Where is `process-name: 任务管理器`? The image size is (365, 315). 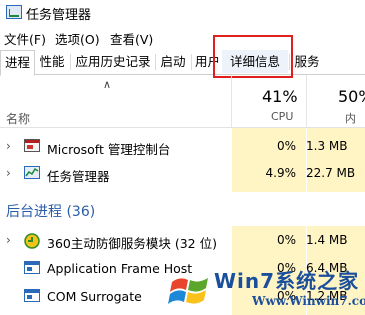 process-name: 任务管理器 is located at coordinates (78, 176).